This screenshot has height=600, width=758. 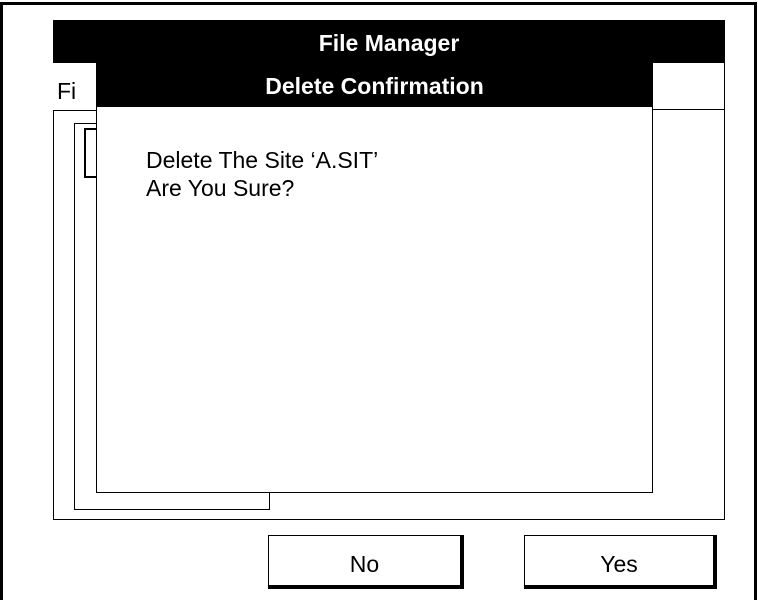 I want to click on frame-top-border, so click(x=378, y=3).